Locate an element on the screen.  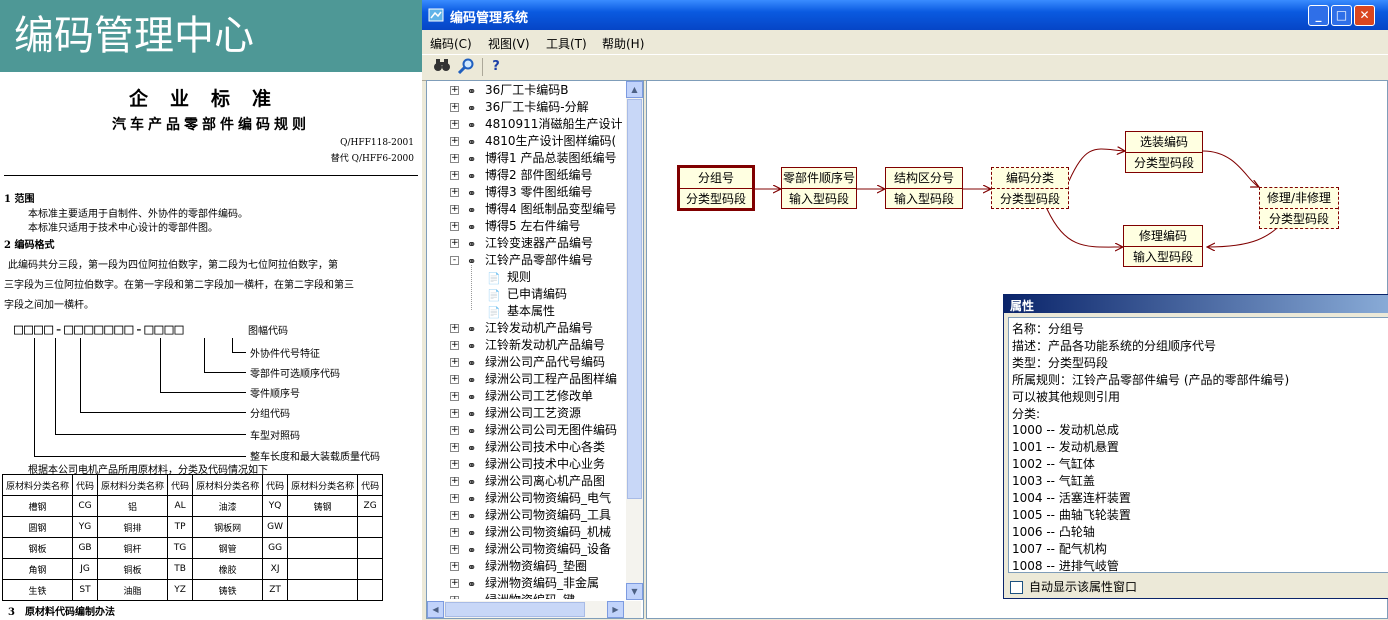
close-button: ✕ is located at coordinates (1364, 15).